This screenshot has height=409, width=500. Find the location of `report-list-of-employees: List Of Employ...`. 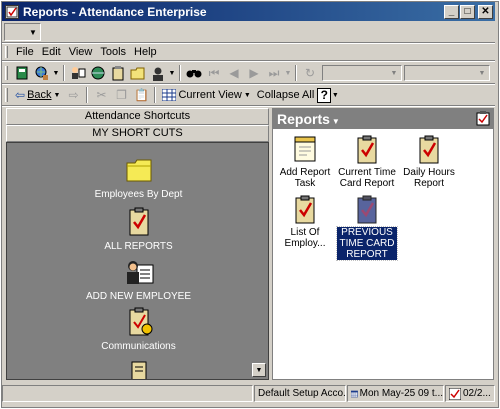

report-list-of-employees: List Of Employ... is located at coordinates (305, 222).